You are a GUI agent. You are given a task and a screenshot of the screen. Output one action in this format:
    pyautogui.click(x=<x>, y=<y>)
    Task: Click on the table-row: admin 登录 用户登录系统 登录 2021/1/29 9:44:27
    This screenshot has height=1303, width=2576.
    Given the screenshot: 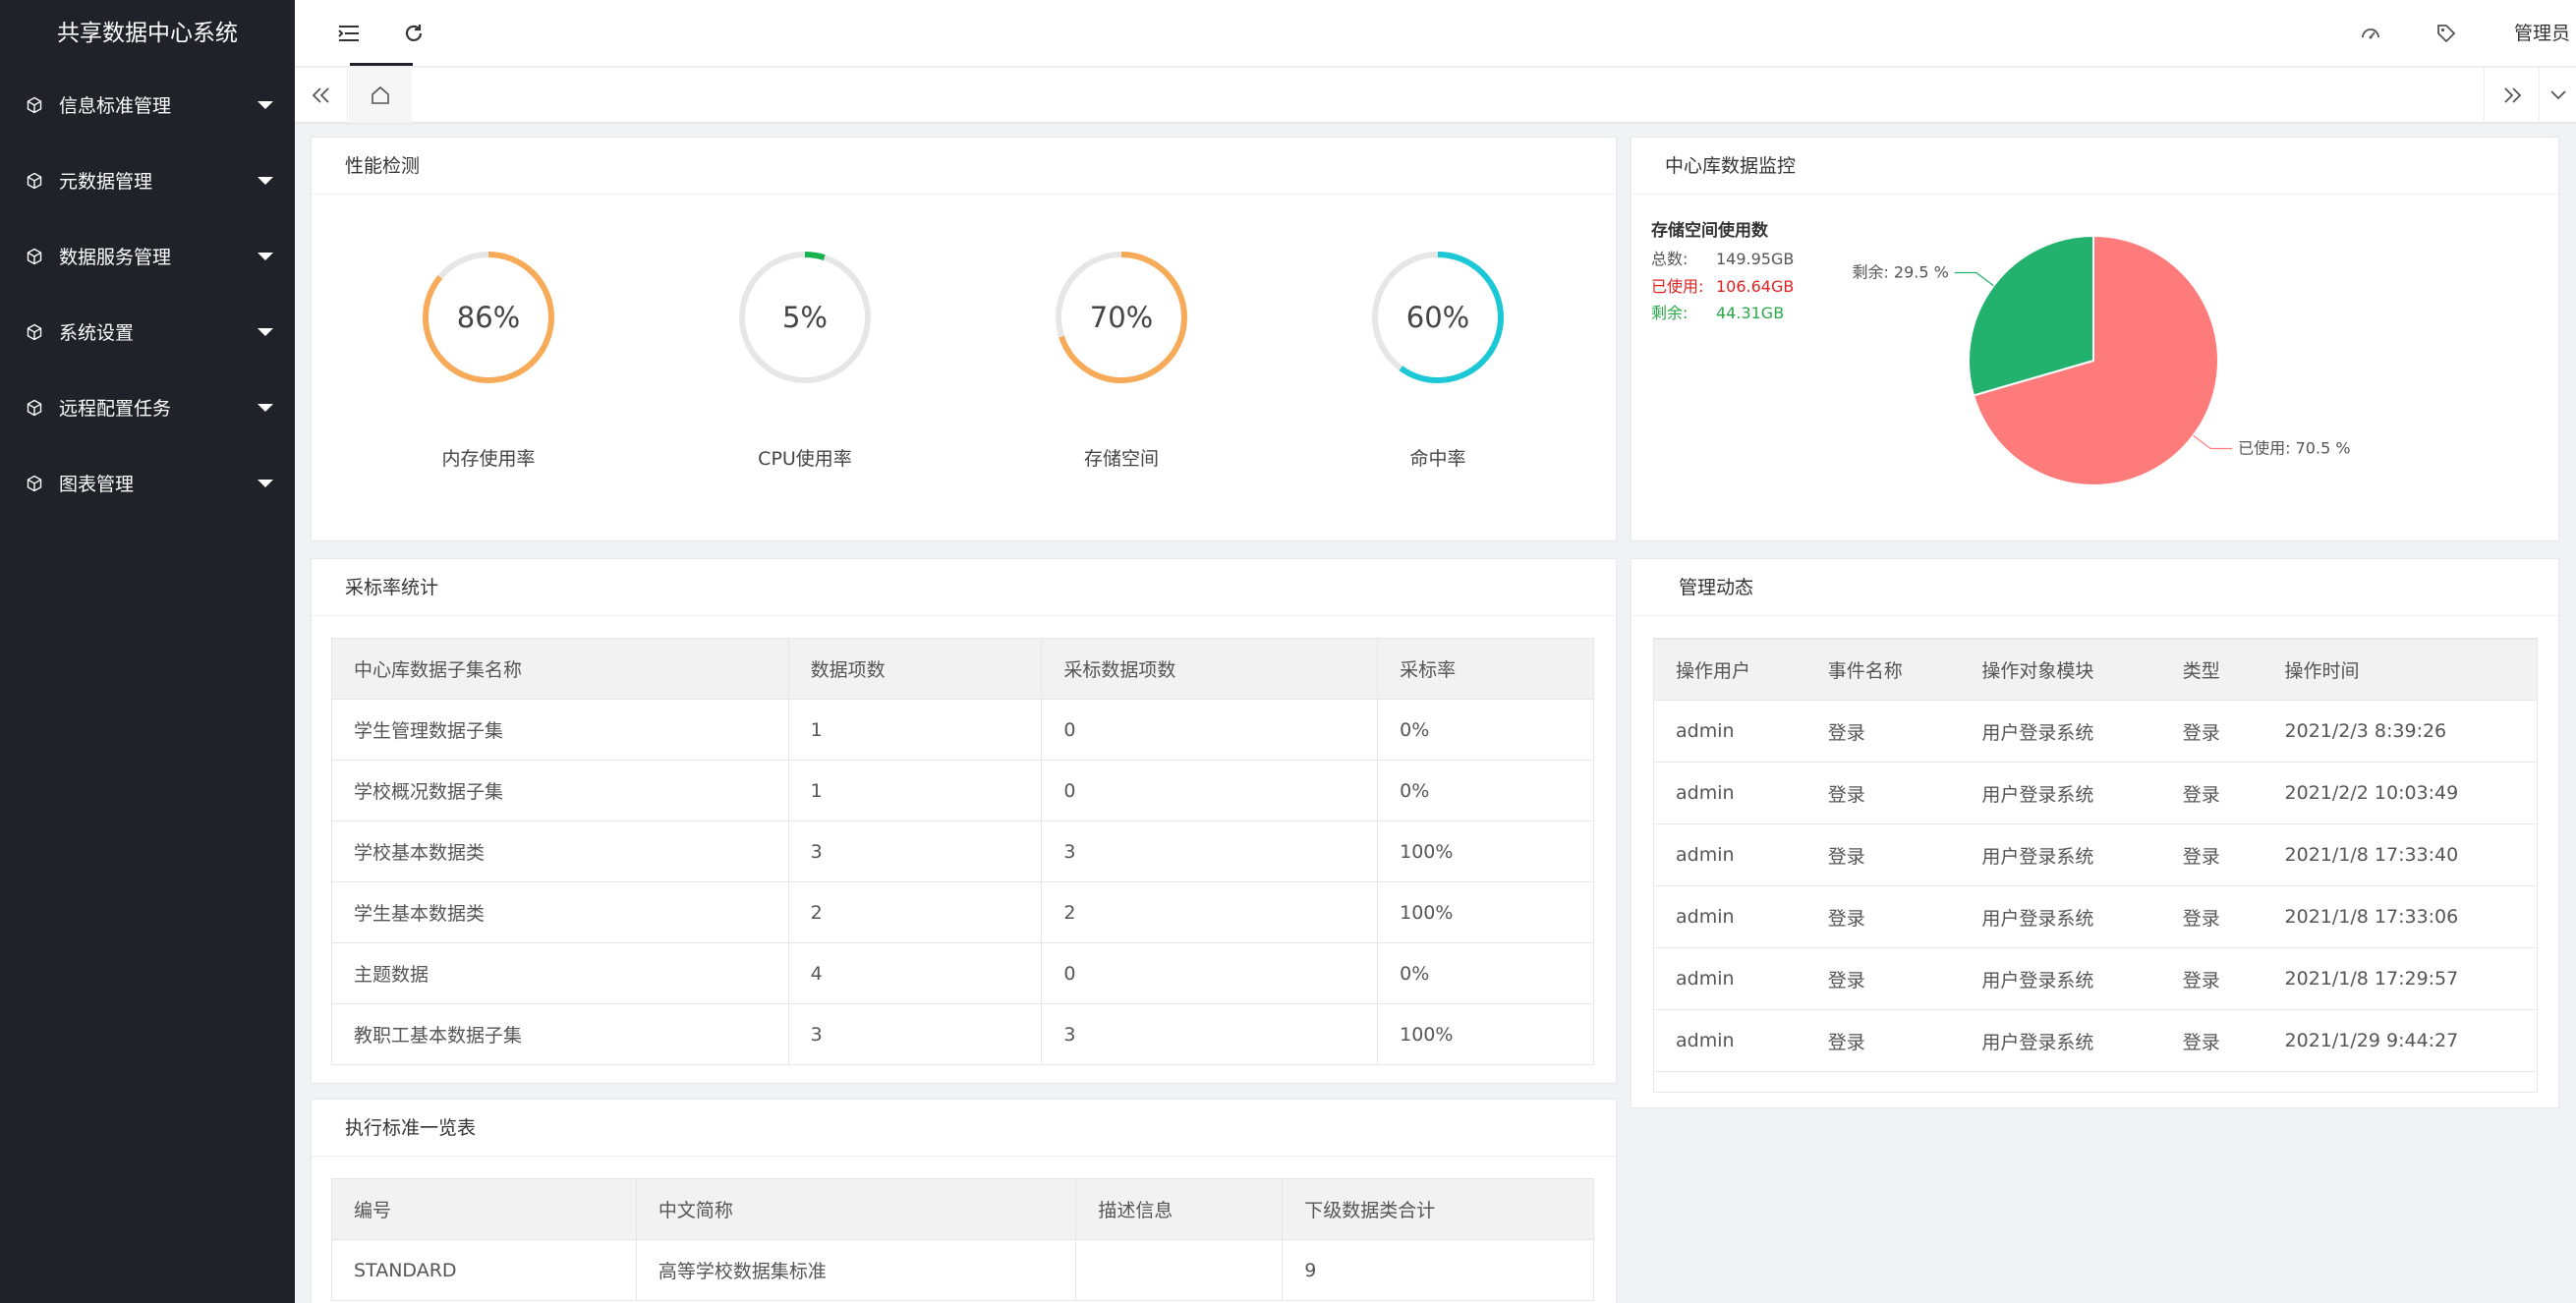 What is the action you would take?
    pyautogui.click(x=2095, y=1040)
    